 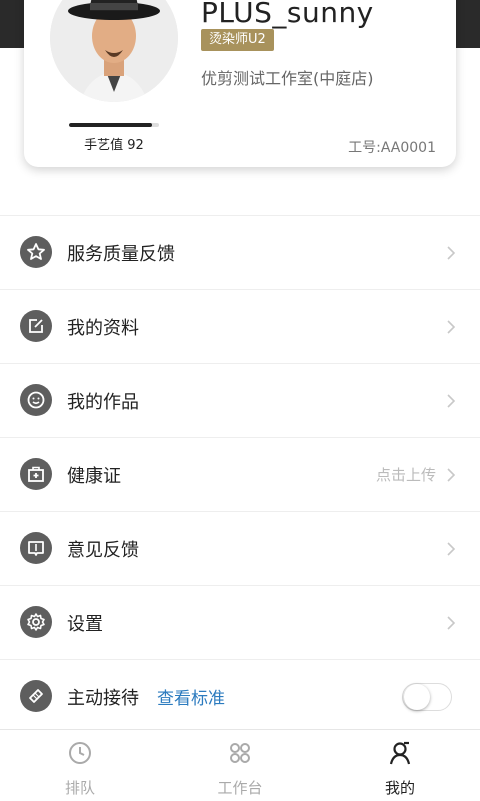 What do you see at coordinates (110, 125) in the screenshot?
I see `skill-progress-fill` at bounding box center [110, 125].